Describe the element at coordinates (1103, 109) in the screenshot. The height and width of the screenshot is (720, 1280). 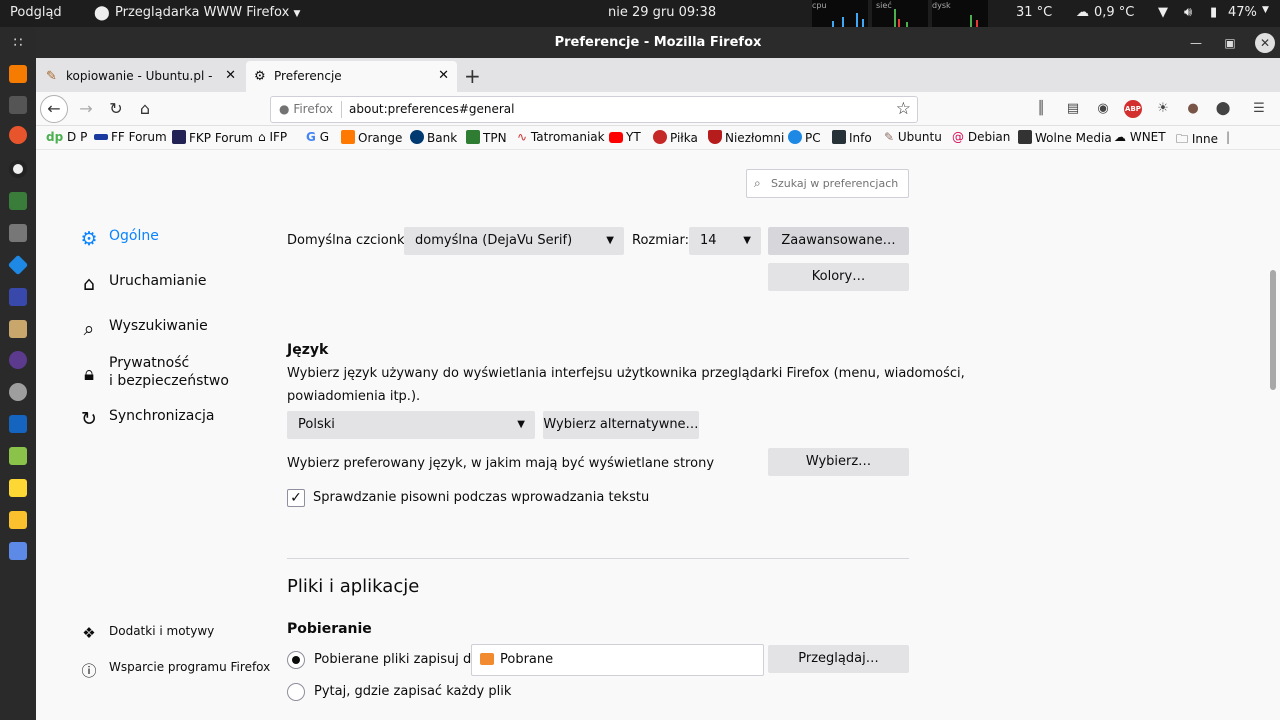
I see `account-icon: ◉` at that location.